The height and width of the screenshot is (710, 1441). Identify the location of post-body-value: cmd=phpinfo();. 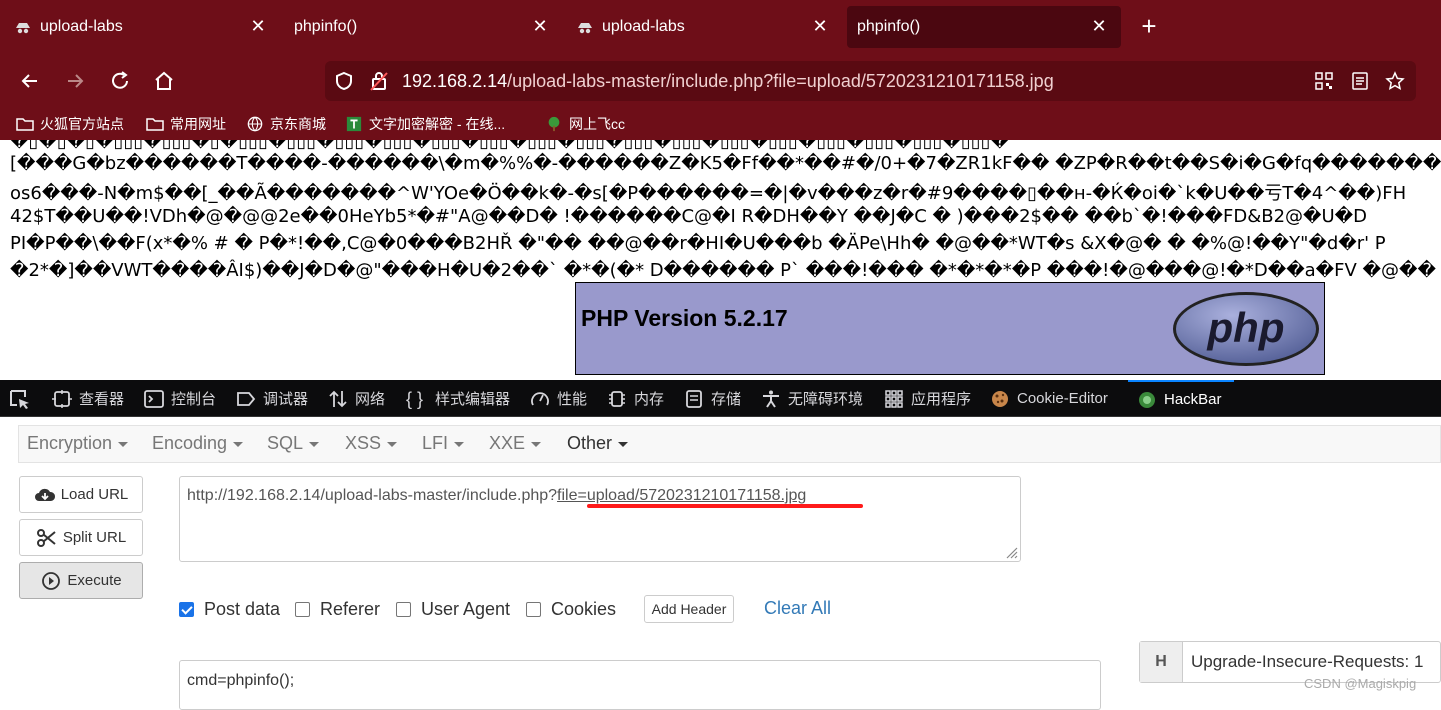
(241, 680).